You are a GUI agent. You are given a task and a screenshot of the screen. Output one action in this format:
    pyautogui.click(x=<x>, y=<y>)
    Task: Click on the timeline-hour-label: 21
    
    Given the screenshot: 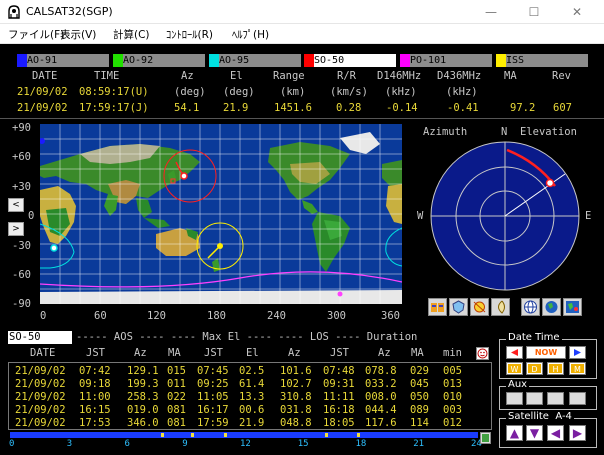 What is the action you would take?
    pyautogui.click(x=419, y=444)
    